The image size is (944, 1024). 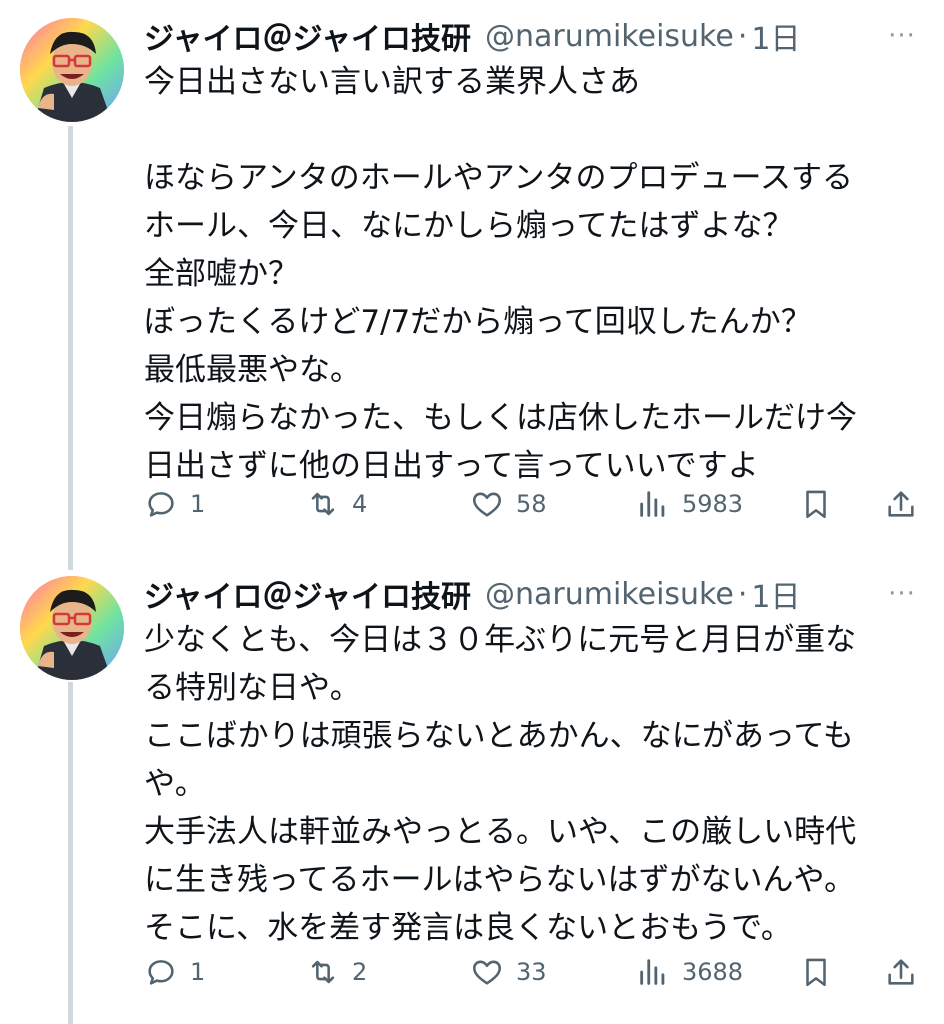 I want to click on repost-button: 4, so click(x=336, y=504).